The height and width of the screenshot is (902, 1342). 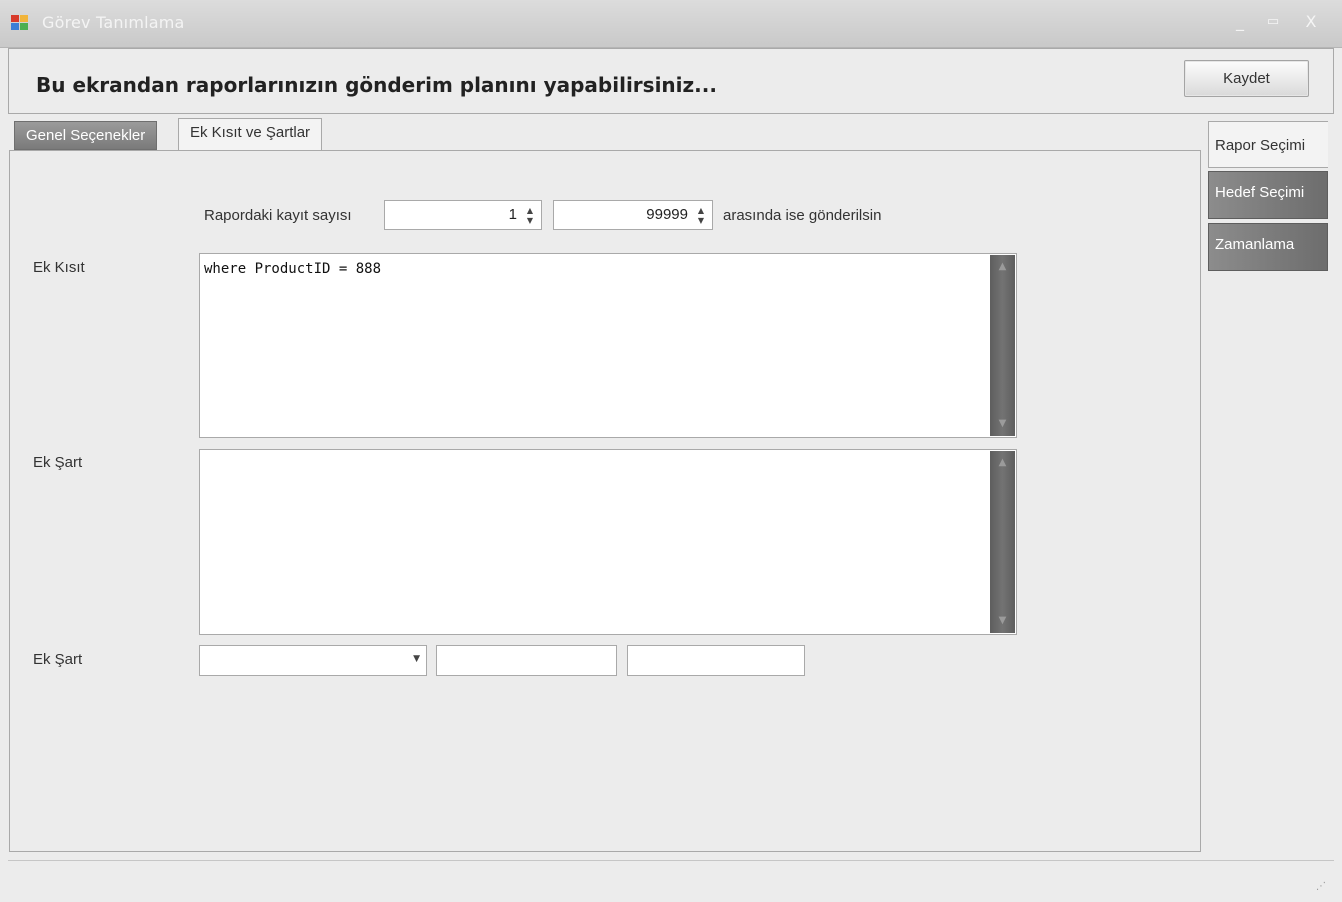 What do you see at coordinates (1240, 22) in the screenshot?
I see `minimize-icon: _` at bounding box center [1240, 22].